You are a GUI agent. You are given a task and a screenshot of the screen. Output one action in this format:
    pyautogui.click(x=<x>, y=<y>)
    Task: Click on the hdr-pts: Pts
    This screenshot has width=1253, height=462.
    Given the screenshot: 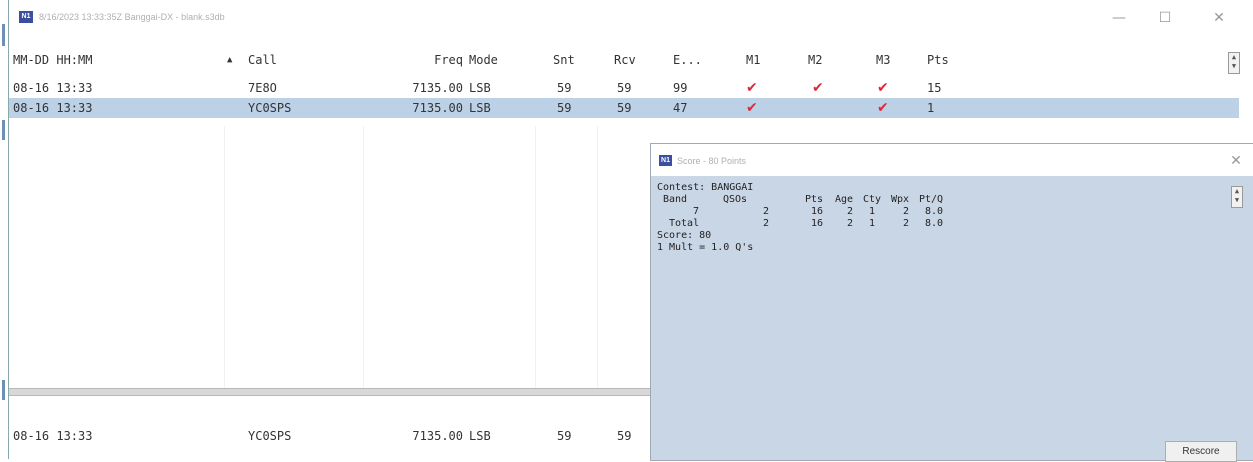 What is the action you would take?
    pyautogui.click(x=814, y=199)
    